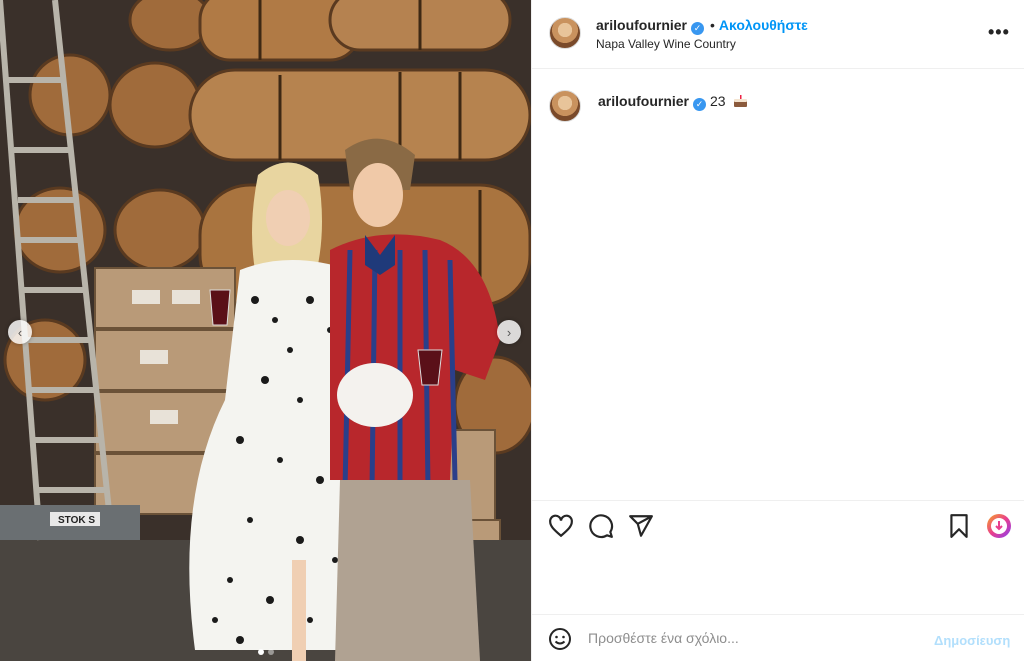 The width and height of the screenshot is (1024, 661). I want to click on comment-bar: Δημοσίευση, so click(778, 637).